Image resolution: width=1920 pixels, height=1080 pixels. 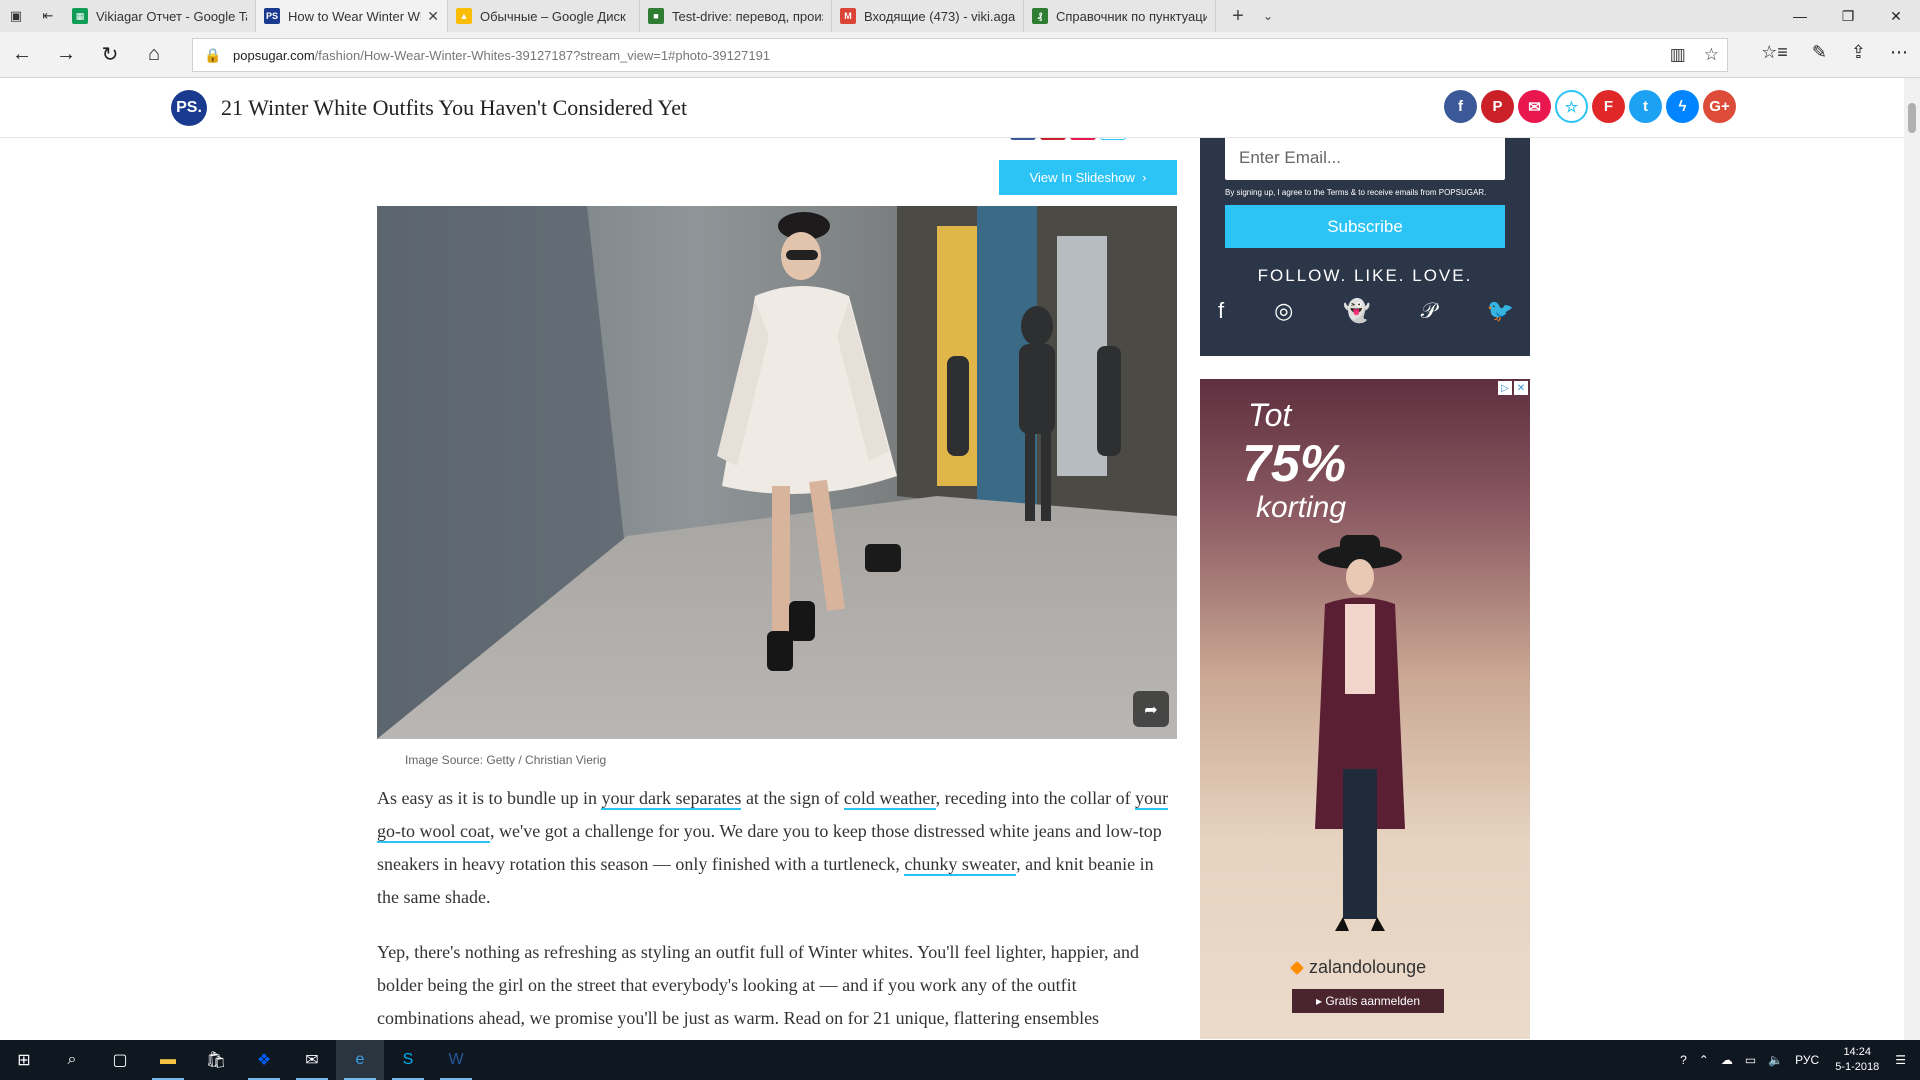 I want to click on new-tab-button: +, so click(x=1238, y=16).